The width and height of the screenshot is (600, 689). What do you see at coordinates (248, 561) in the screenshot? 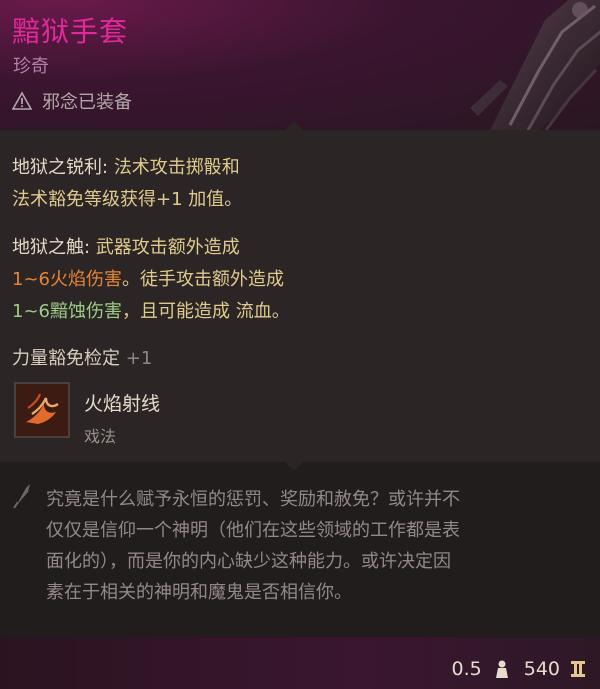
I see `lore-line: 面化的），而是你的内心缺少这种能力。或许决定因` at bounding box center [248, 561].